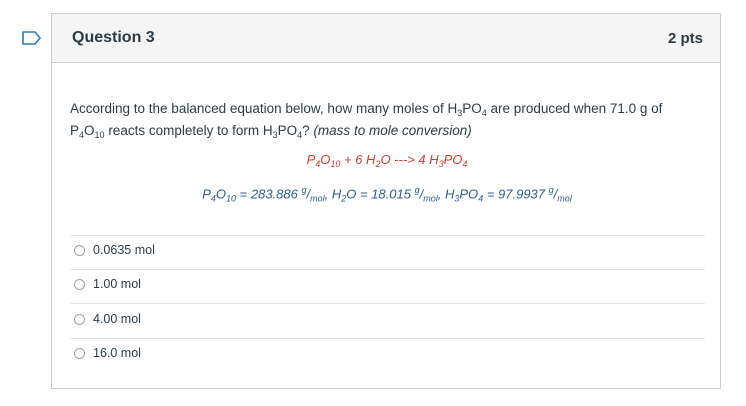 The height and width of the screenshot is (406, 746). Describe the element at coordinates (107, 319) in the screenshot. I see `answer-option-3: 4.00 mol` at that location.